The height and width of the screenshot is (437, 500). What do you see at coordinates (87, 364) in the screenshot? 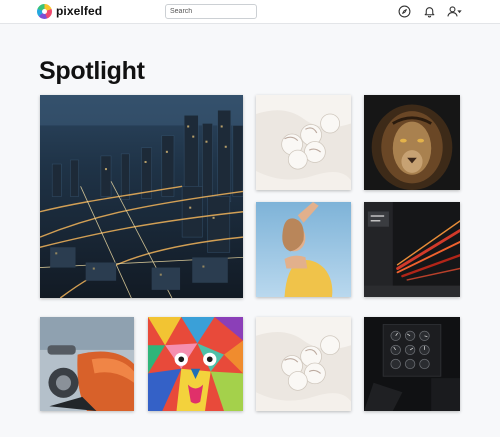
I see `gallery-item-motorcycle` at bounding box center [87, 364].